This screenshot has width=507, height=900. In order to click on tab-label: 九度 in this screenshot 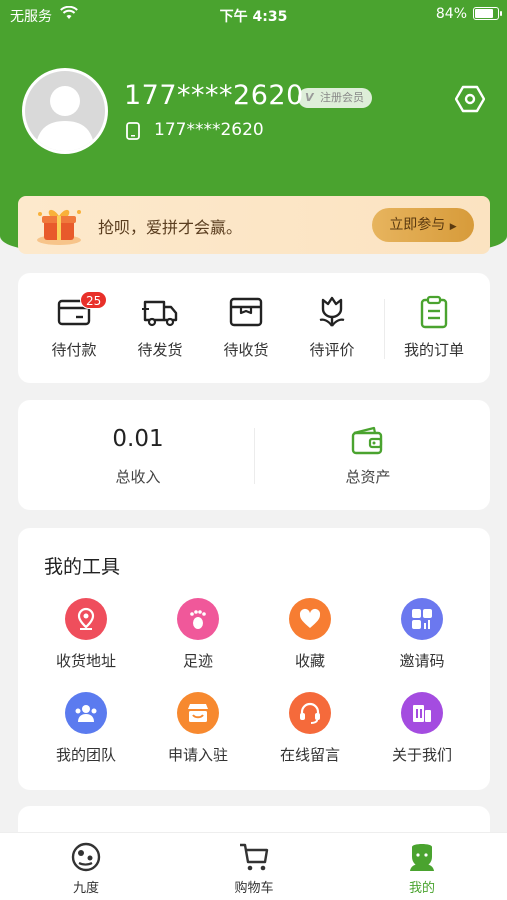, I will do `click(85, 888)`.